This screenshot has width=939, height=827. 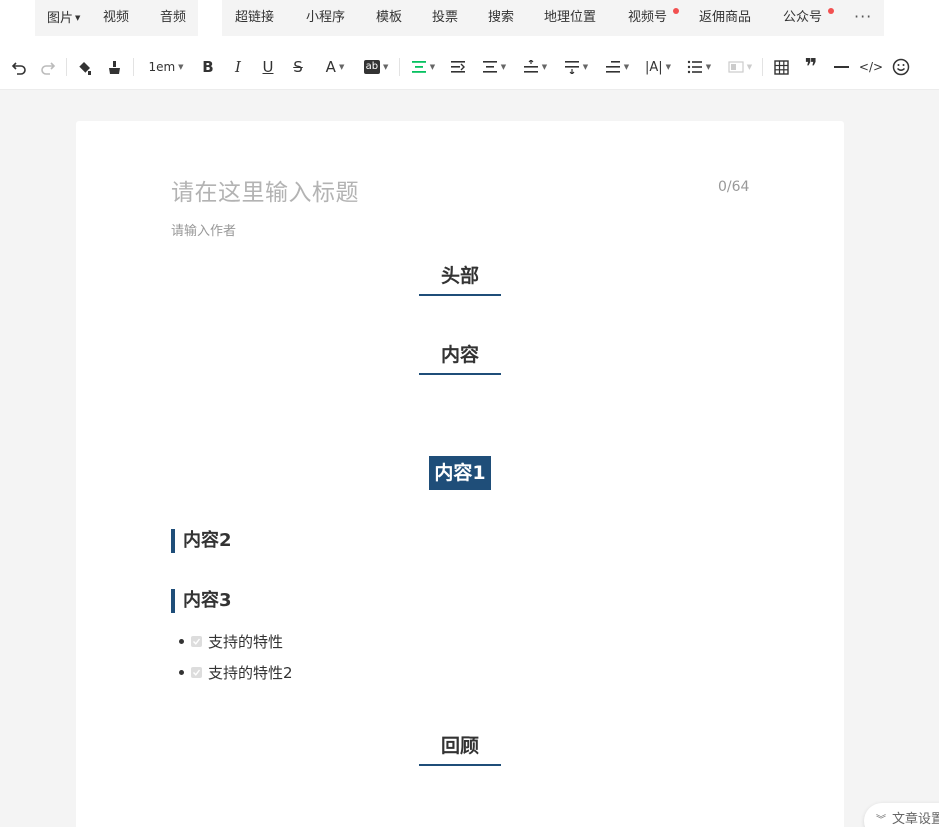 What do you see at coordinates (238, 67) in the screenshot?
I see `italic-icon: I` at bounding box center [238, 67].